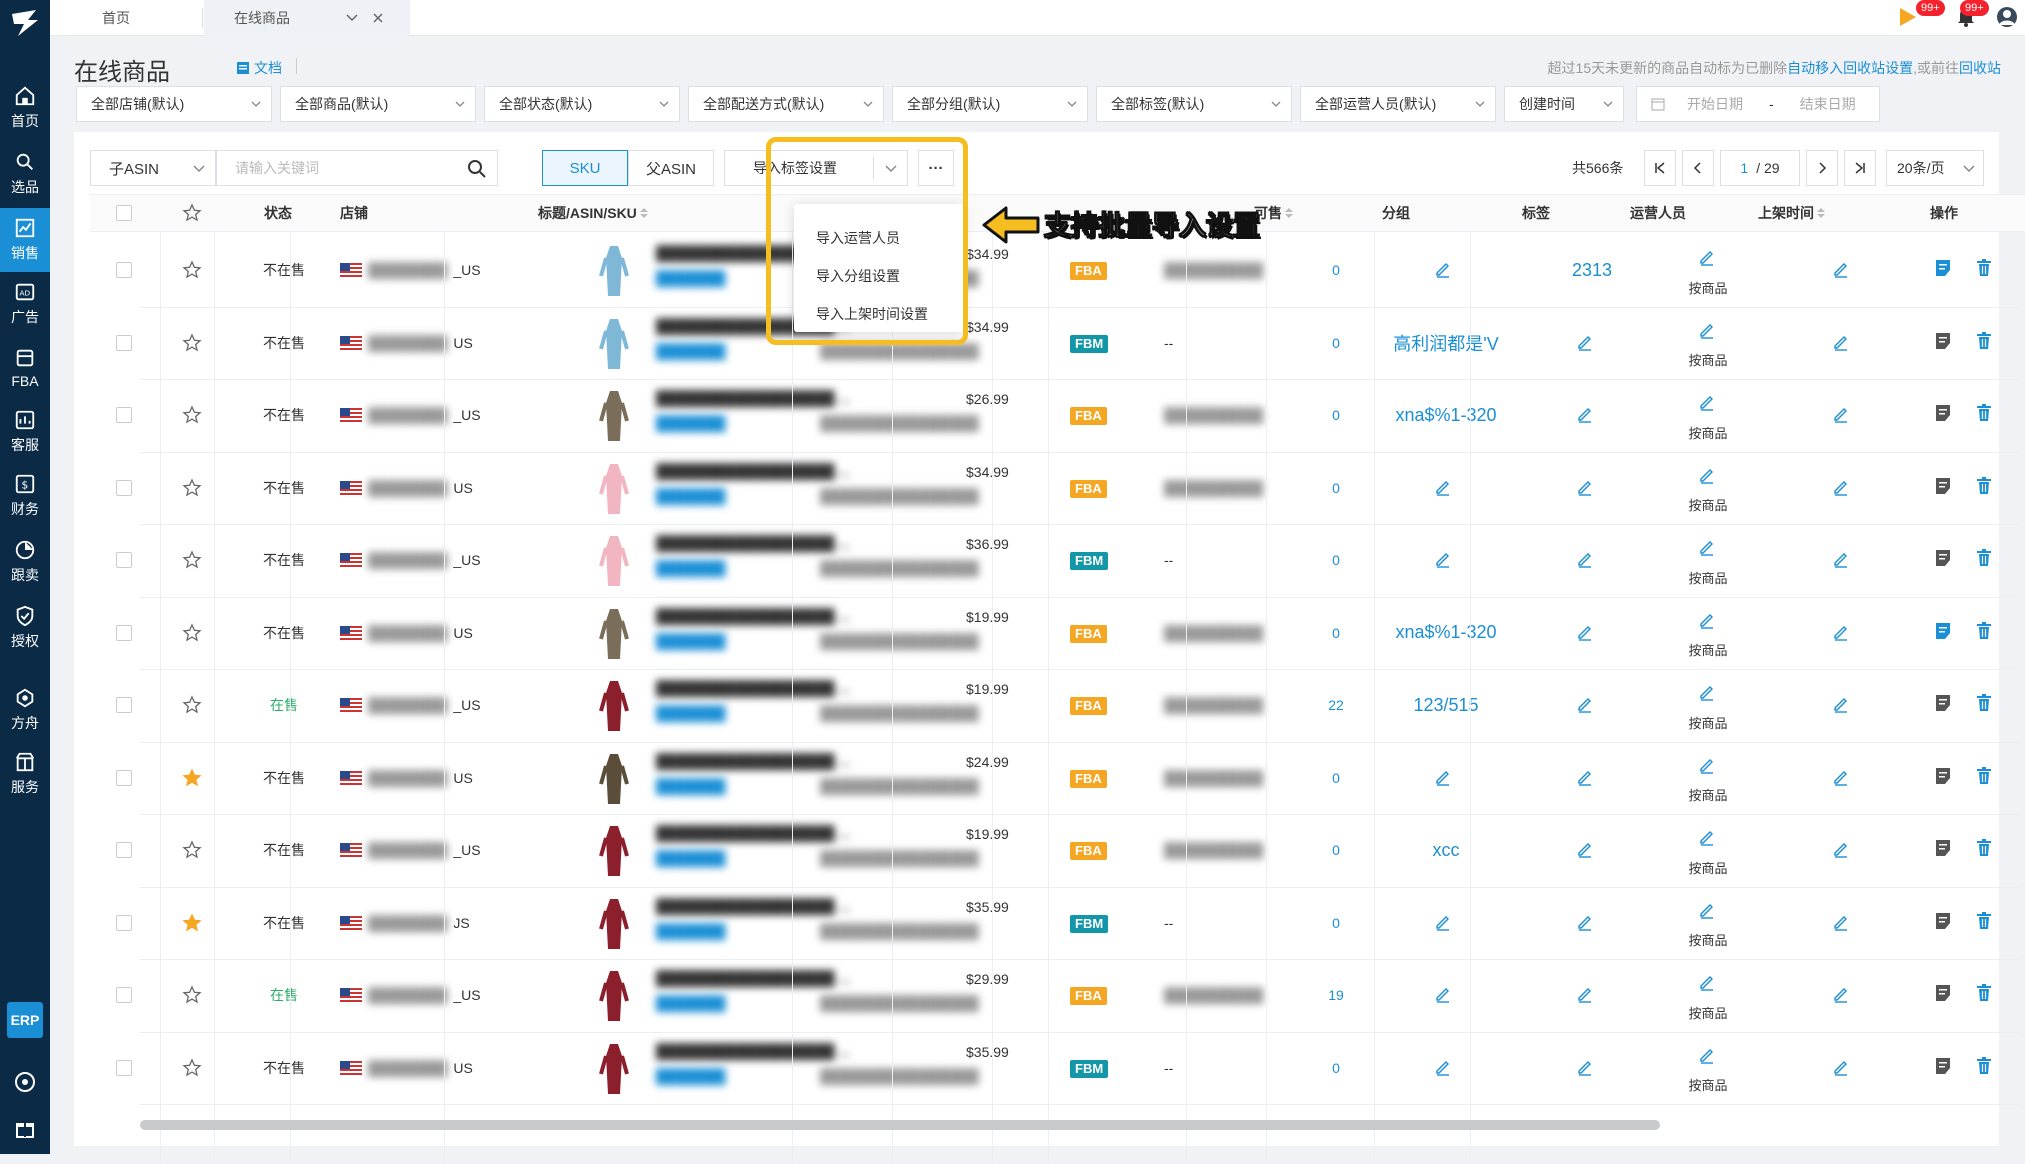 Image resolution: width=2025 pixels, height=1164 pixels. I want to click on group-value: xna$%1-320, so click(1446, 415).